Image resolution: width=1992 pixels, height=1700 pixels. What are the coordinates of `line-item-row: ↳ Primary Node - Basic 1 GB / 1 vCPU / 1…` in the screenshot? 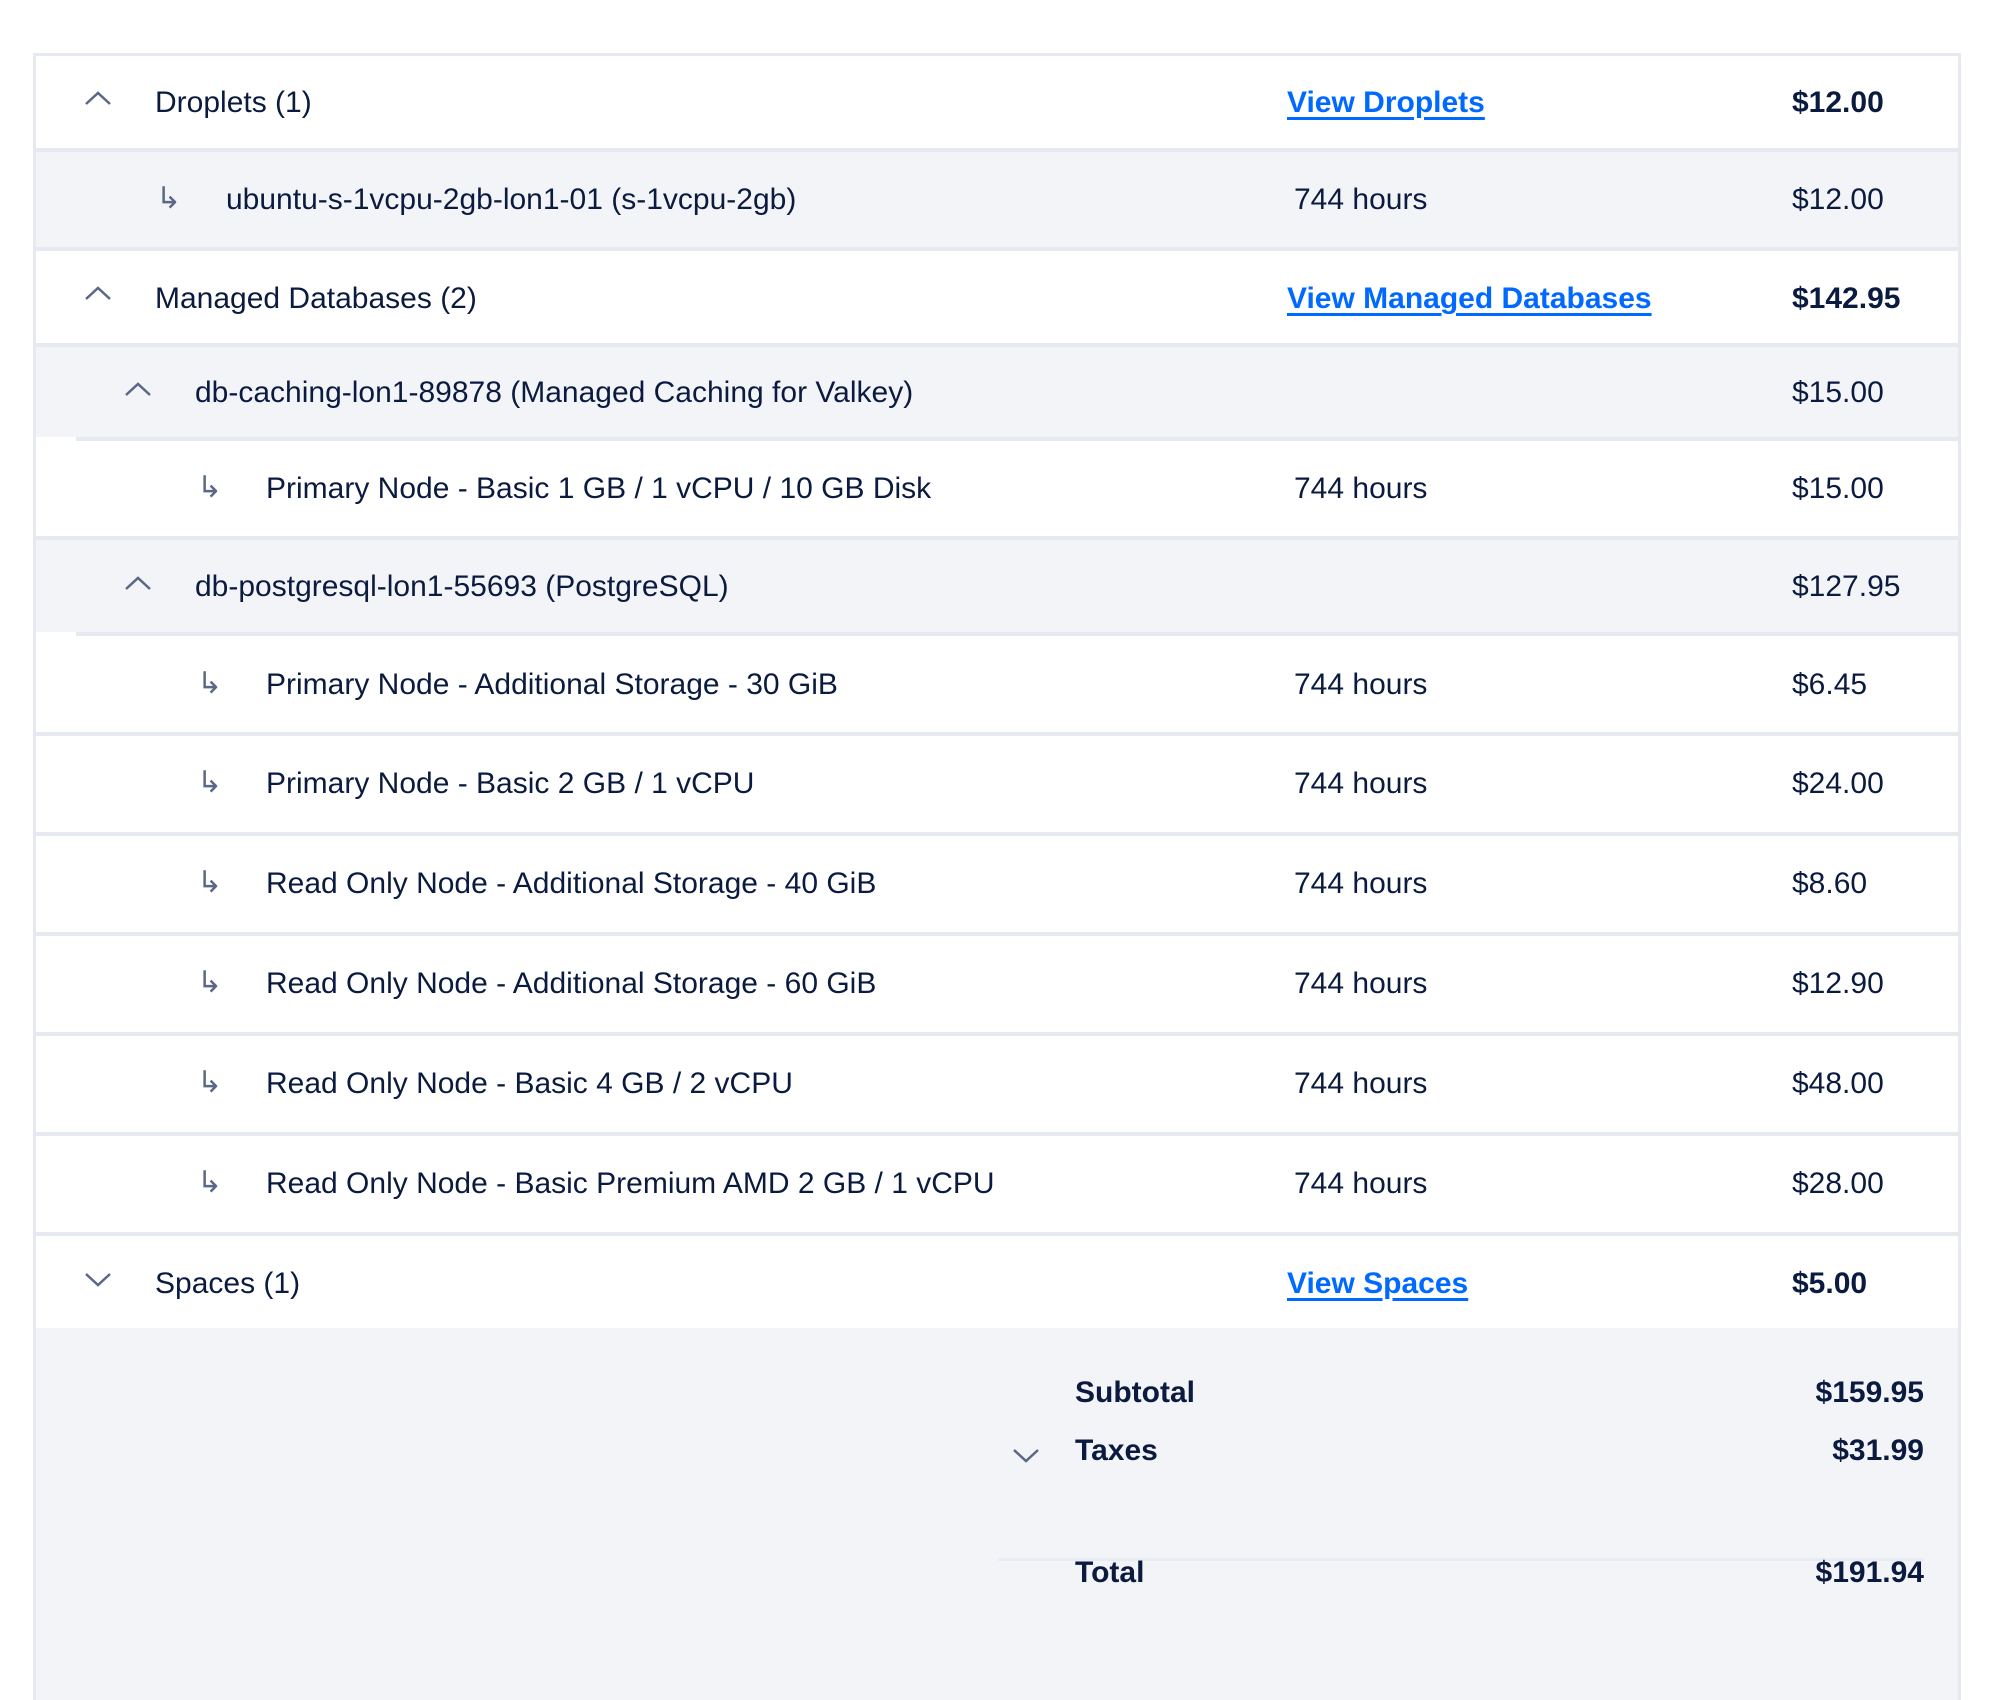 It's located at (997, 488).